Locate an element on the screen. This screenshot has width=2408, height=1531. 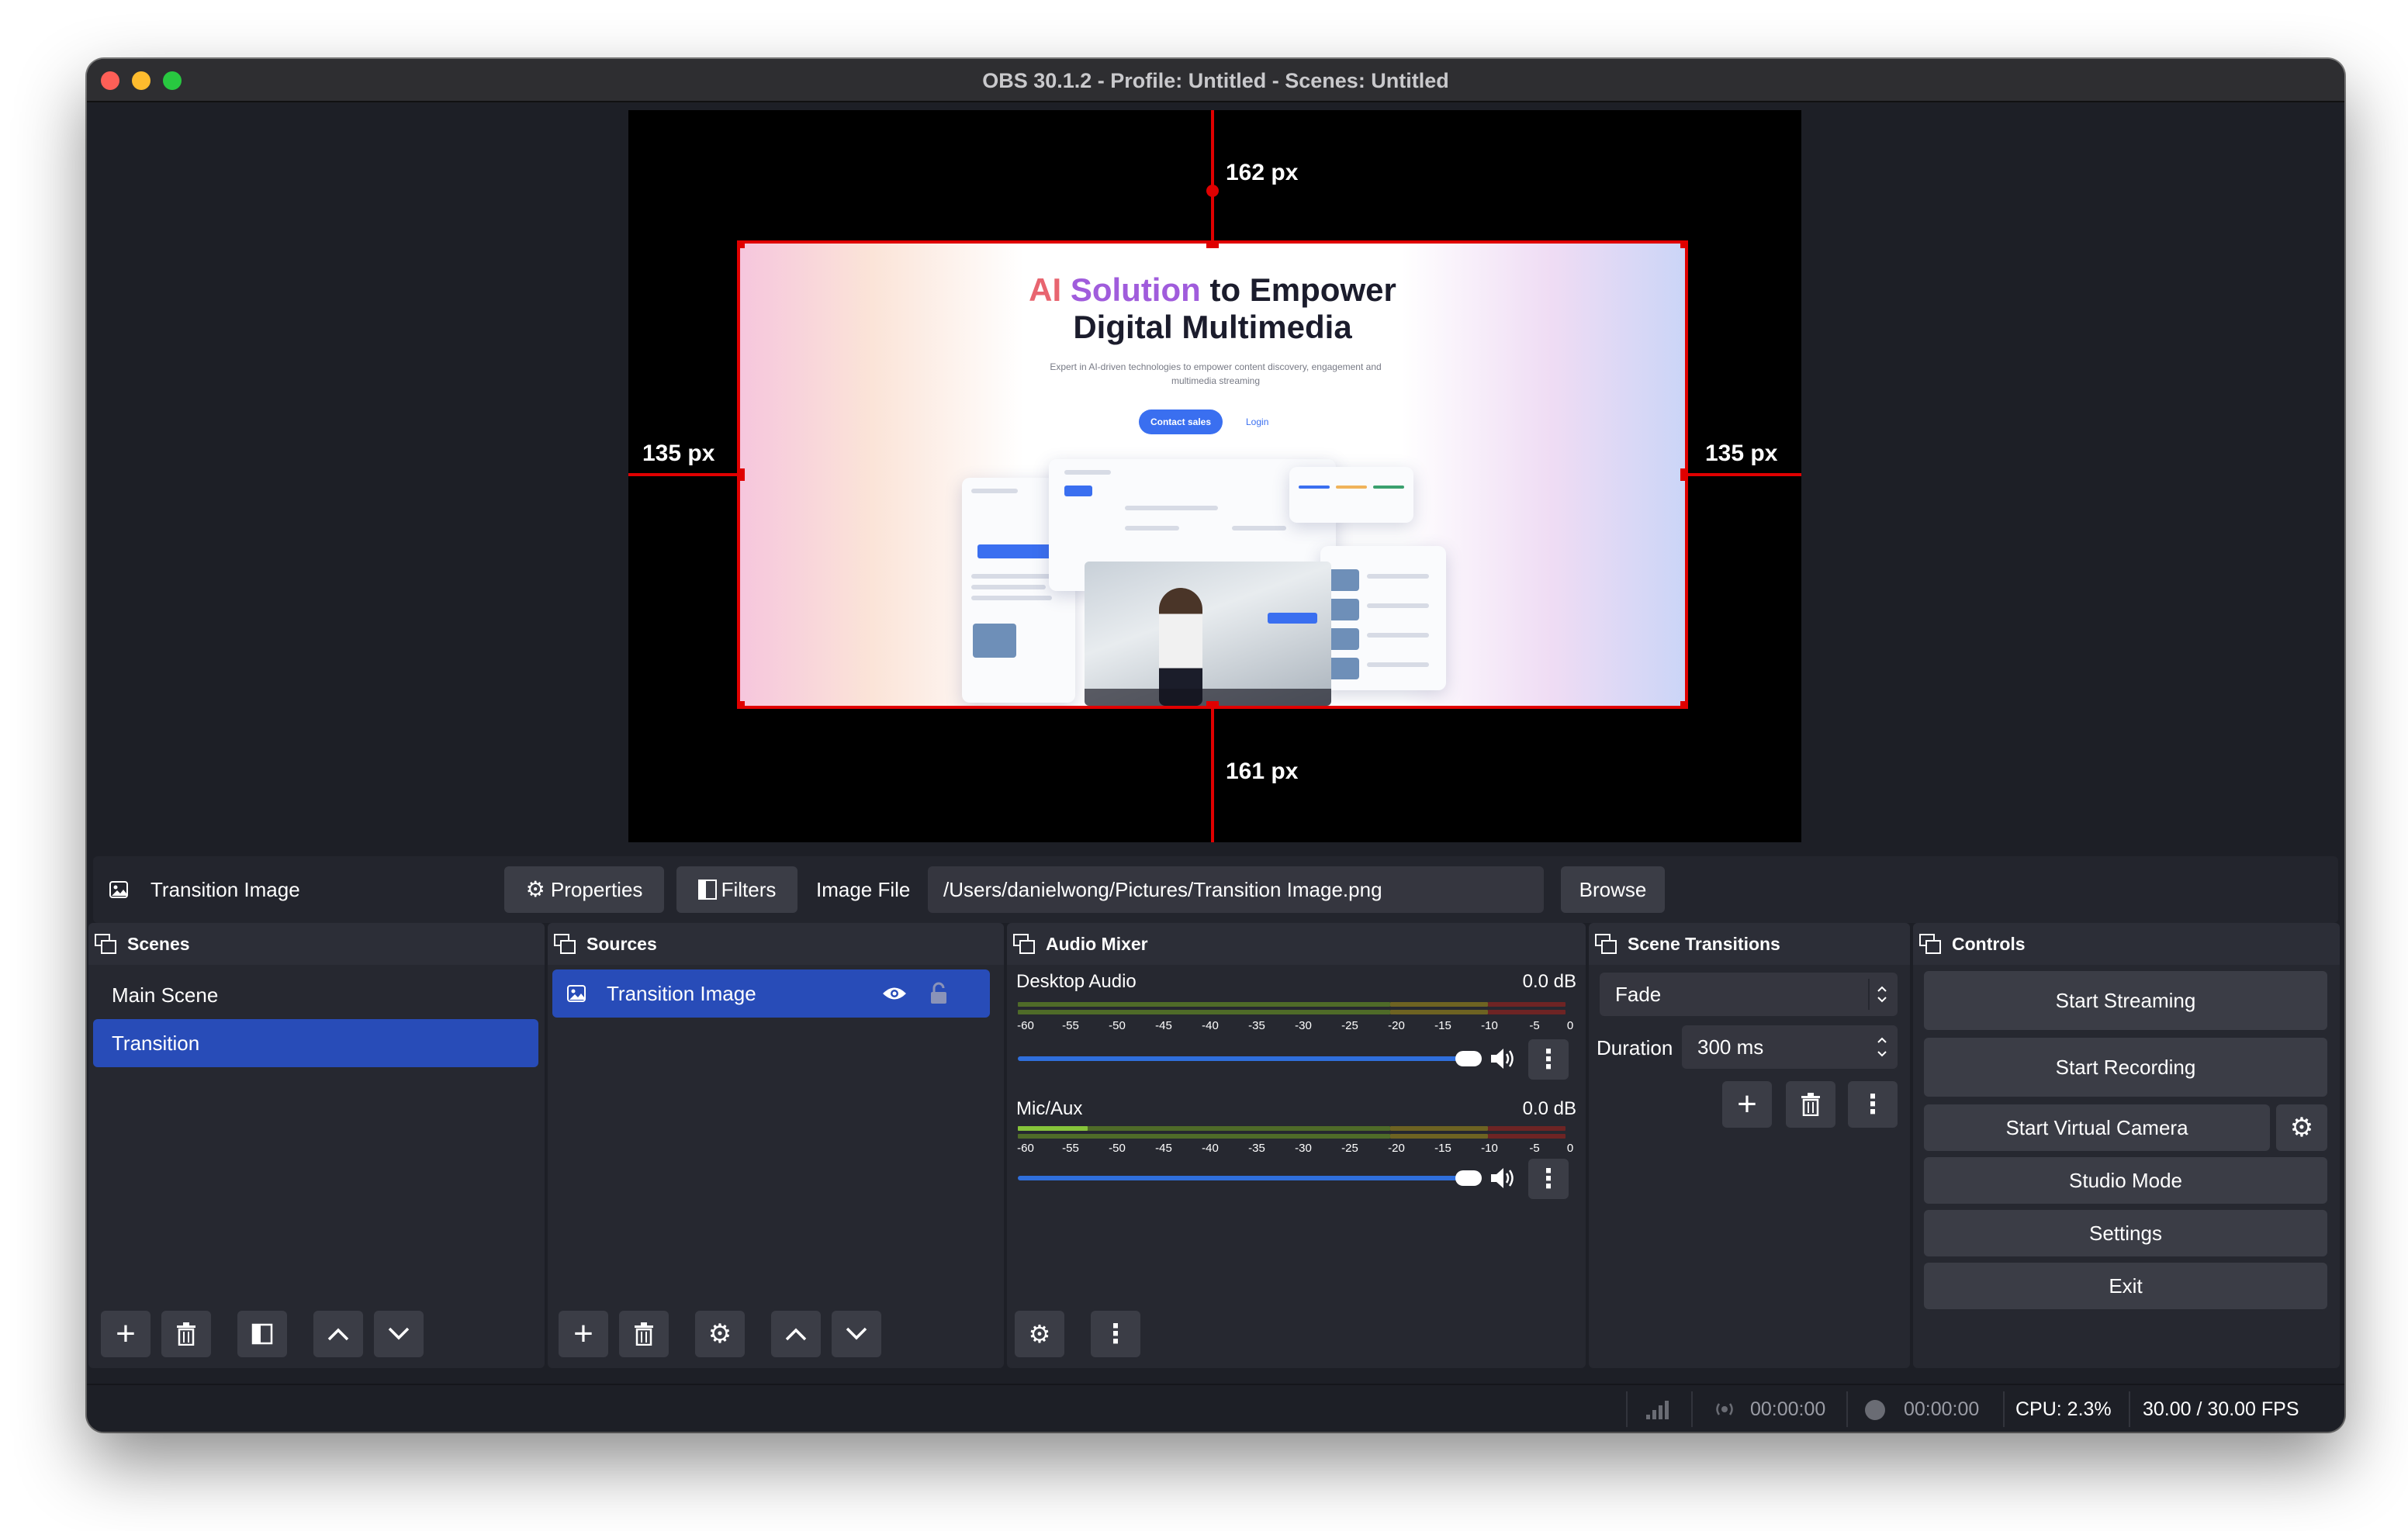
top-guide-dot is located at coordinates (1212, 191).